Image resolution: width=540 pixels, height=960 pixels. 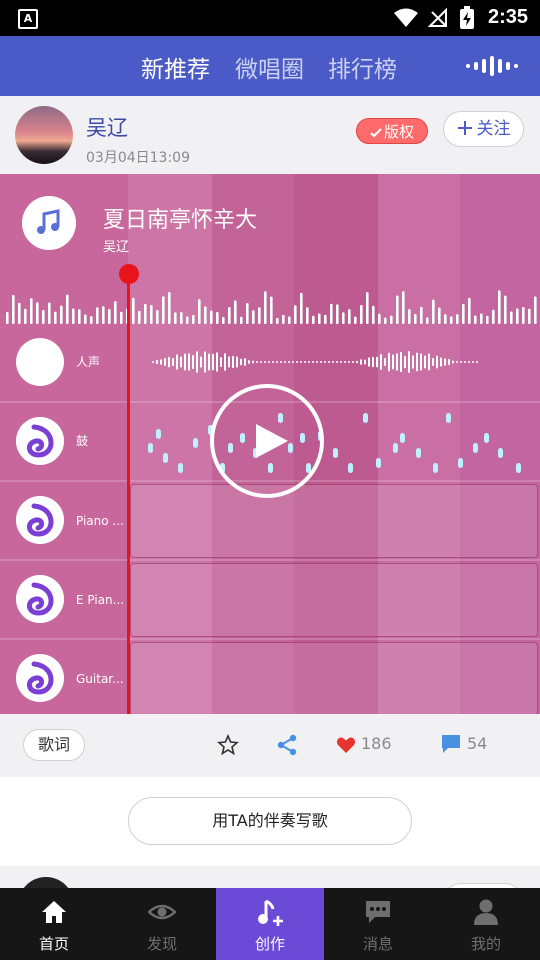 I want to click on next-author-avatar, so click(x=46, y=882).